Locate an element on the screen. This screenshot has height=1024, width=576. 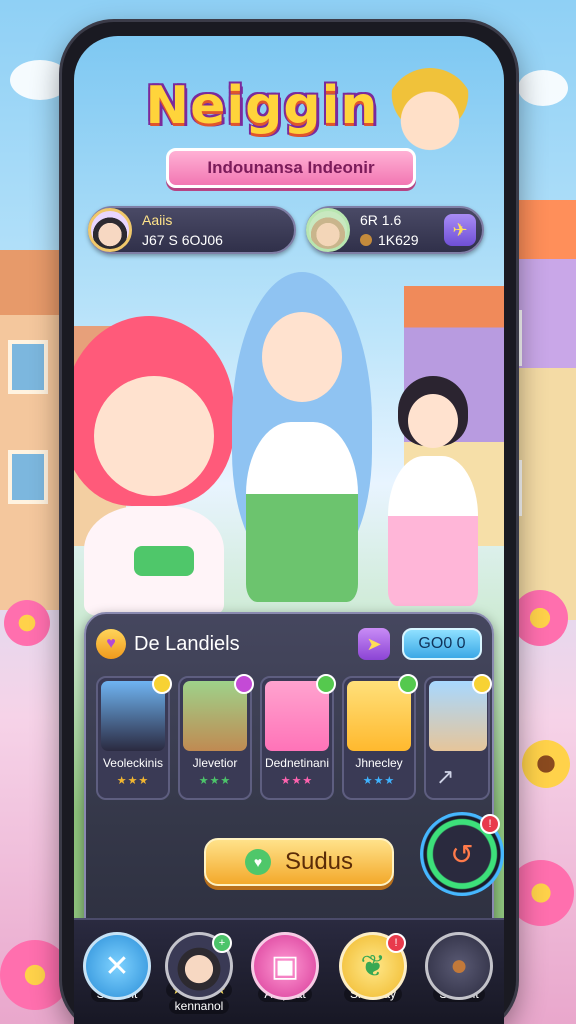
next-button: ➤ is located at coordinates (374, 644).